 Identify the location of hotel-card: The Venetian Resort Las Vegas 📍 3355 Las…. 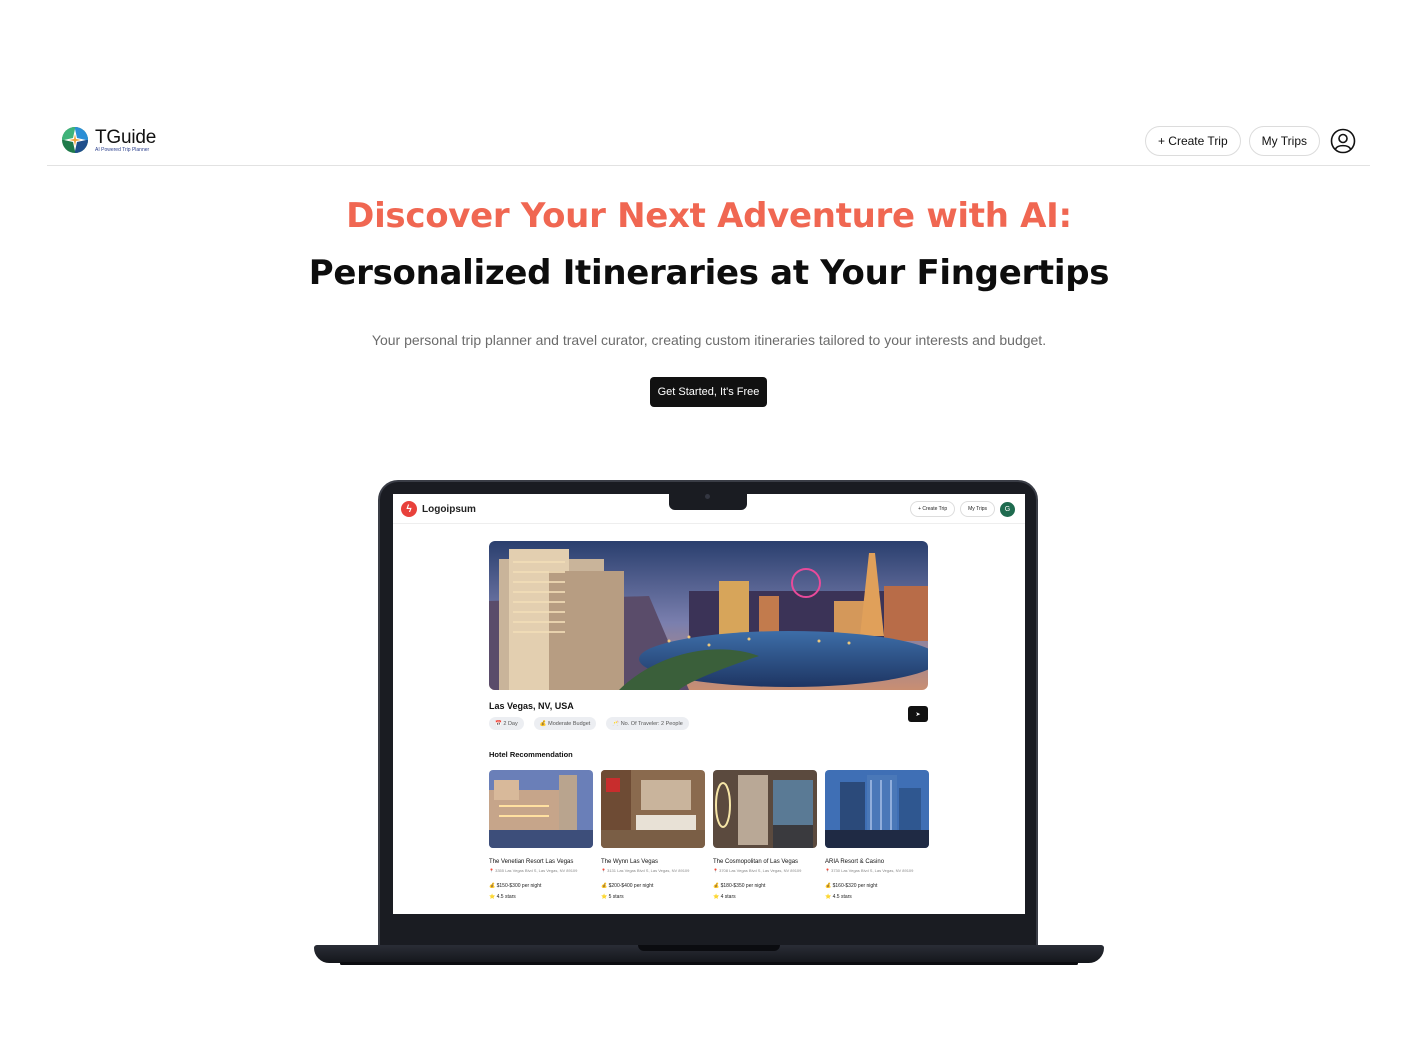
(541, 835).